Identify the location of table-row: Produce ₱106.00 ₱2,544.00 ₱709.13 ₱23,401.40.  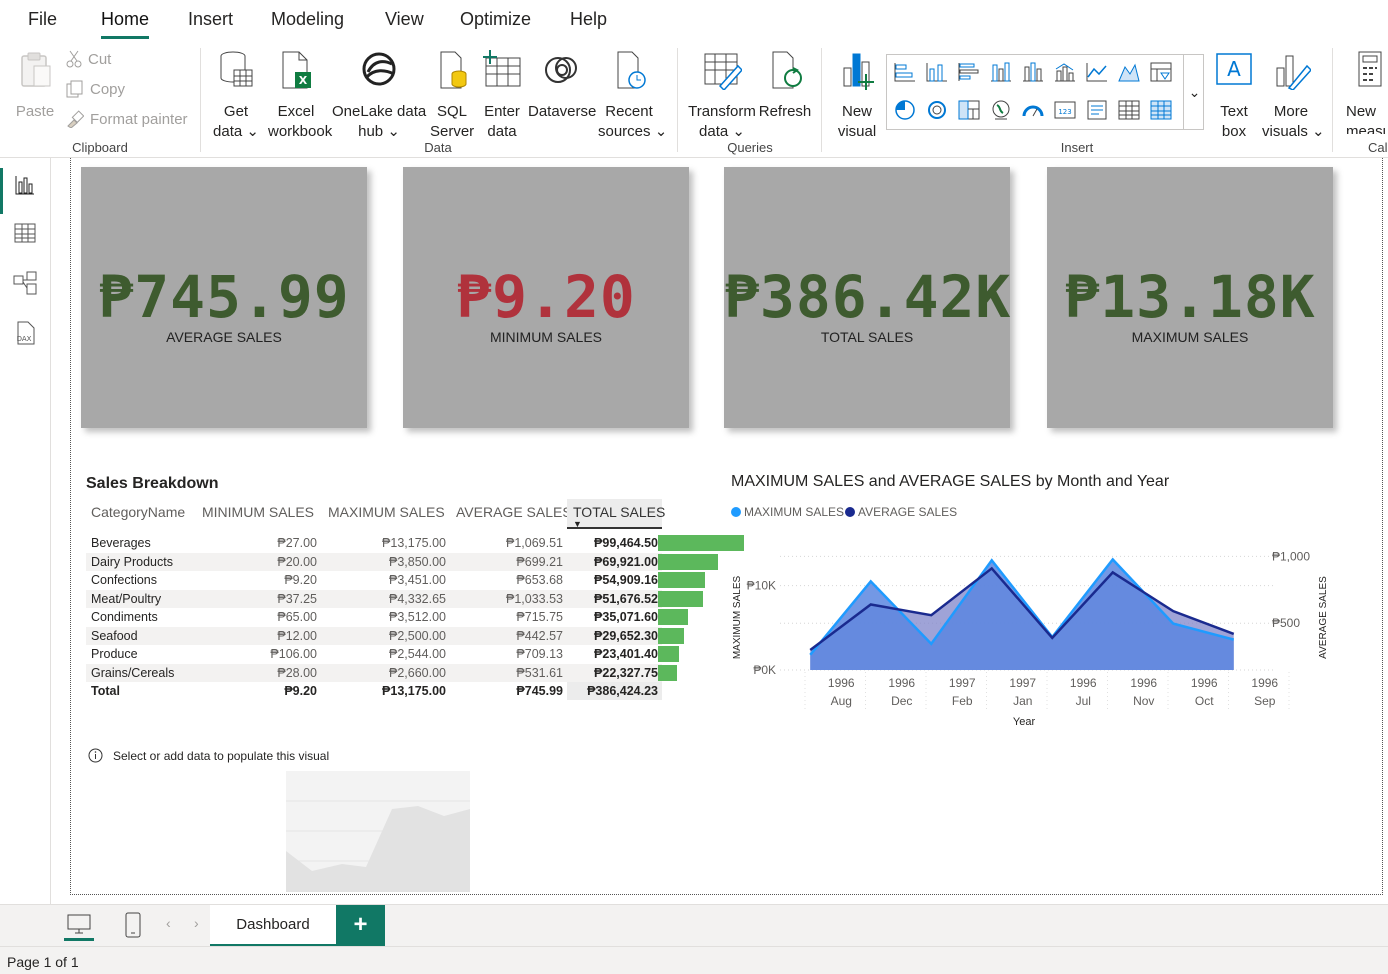
(382, 654).